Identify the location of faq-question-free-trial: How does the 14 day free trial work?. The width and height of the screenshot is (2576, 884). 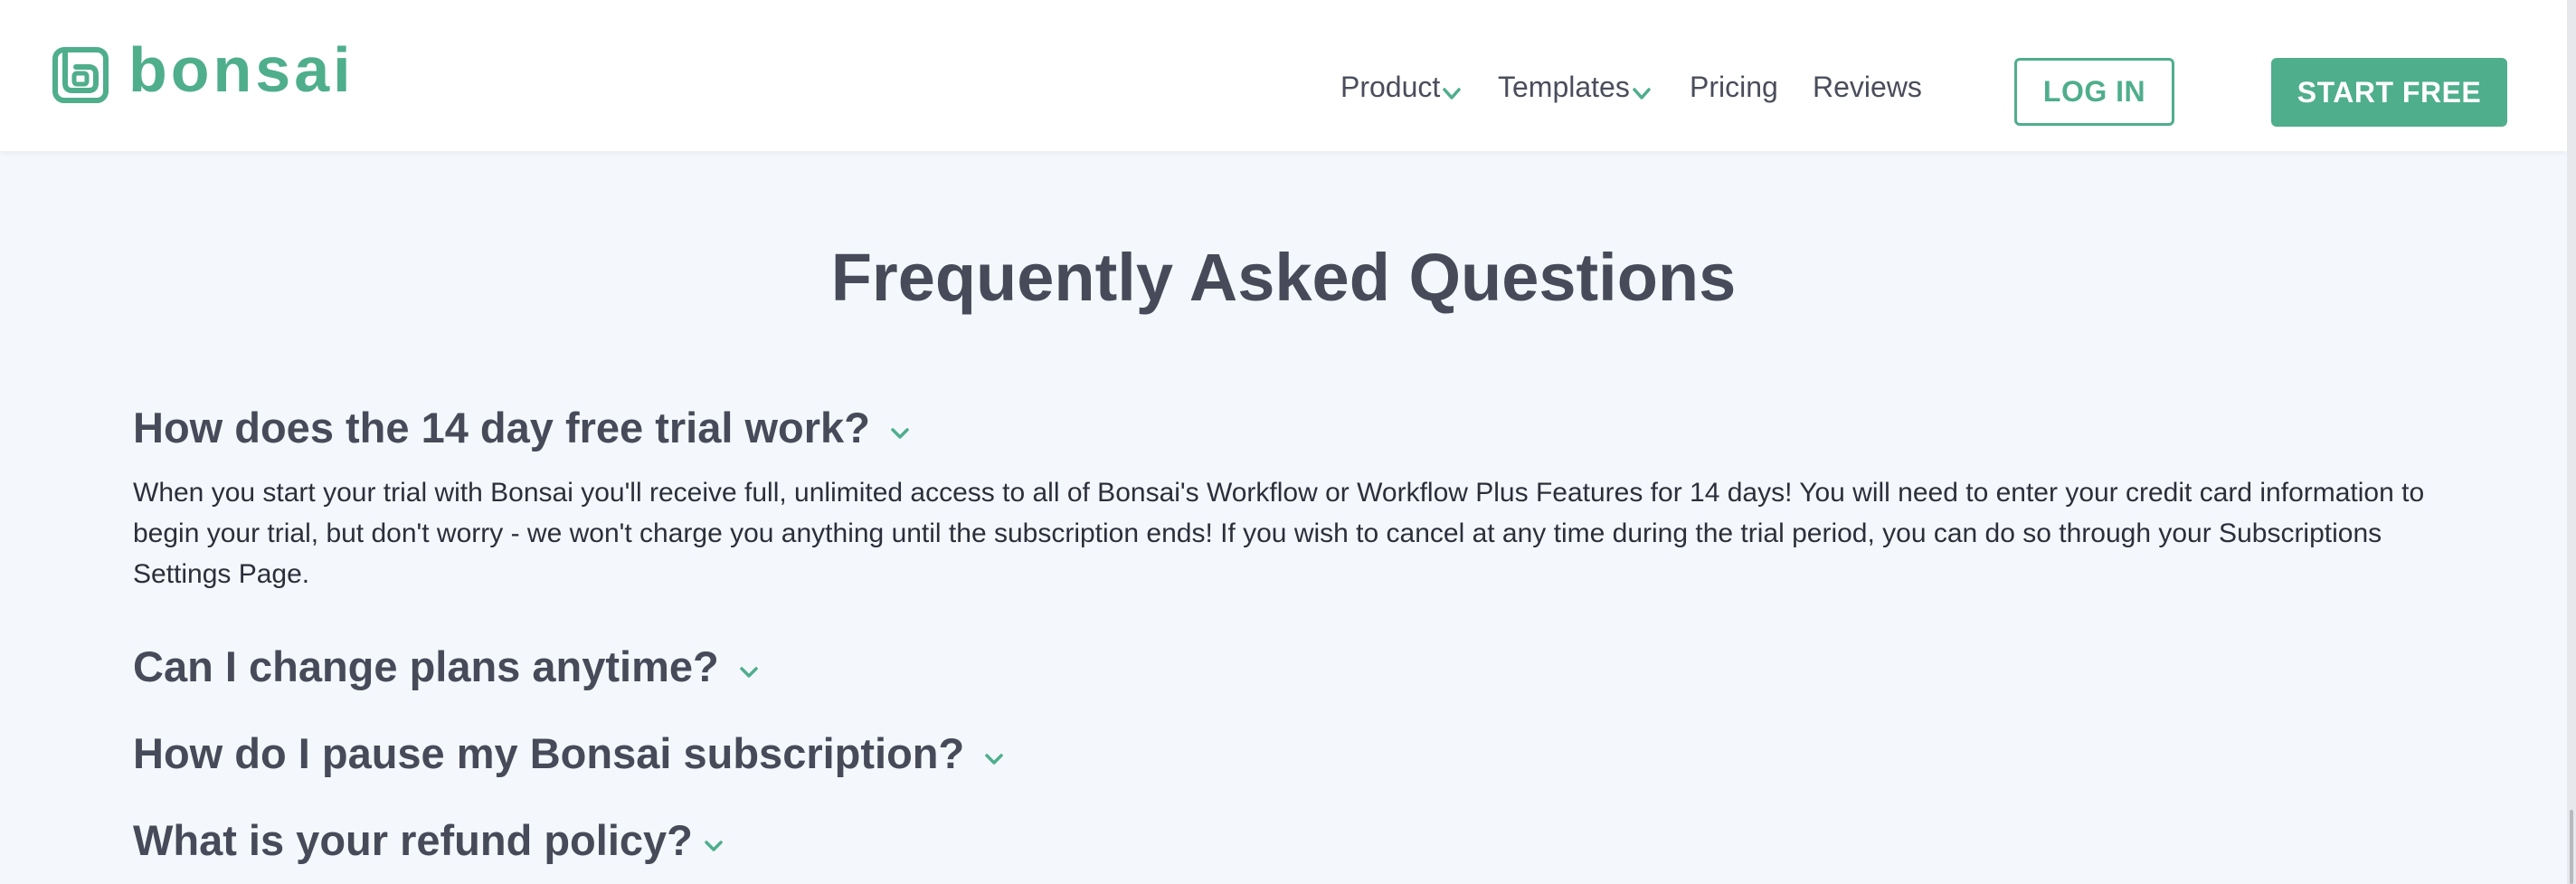
(522, 428).